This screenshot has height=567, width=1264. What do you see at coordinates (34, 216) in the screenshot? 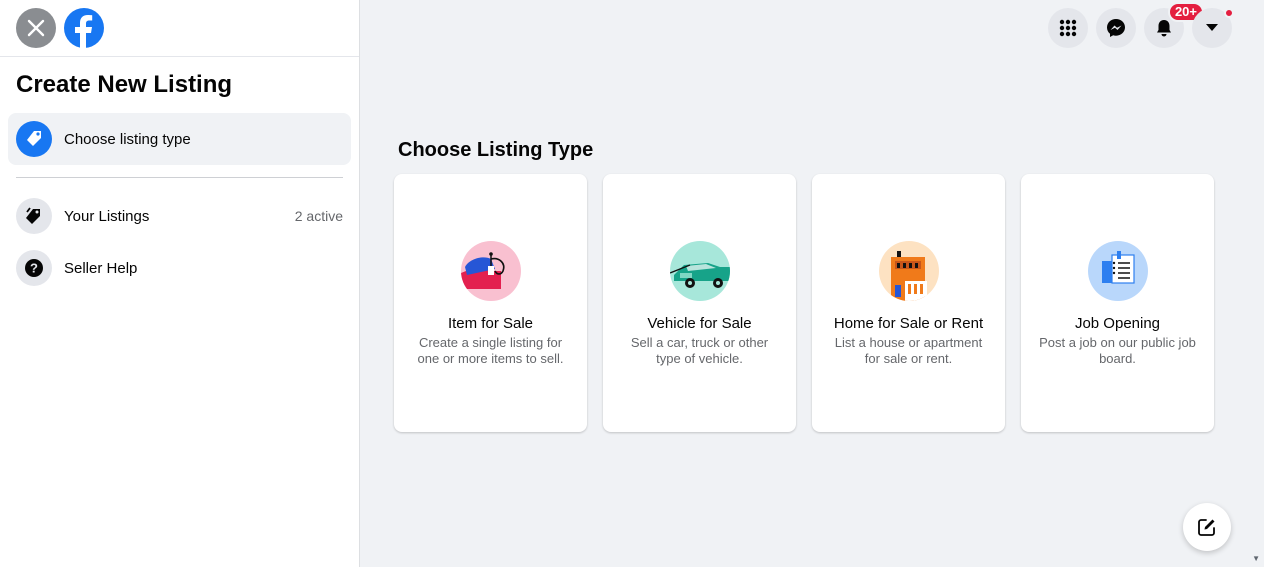
I see `tag-icon` at bounding box center [34, 216].